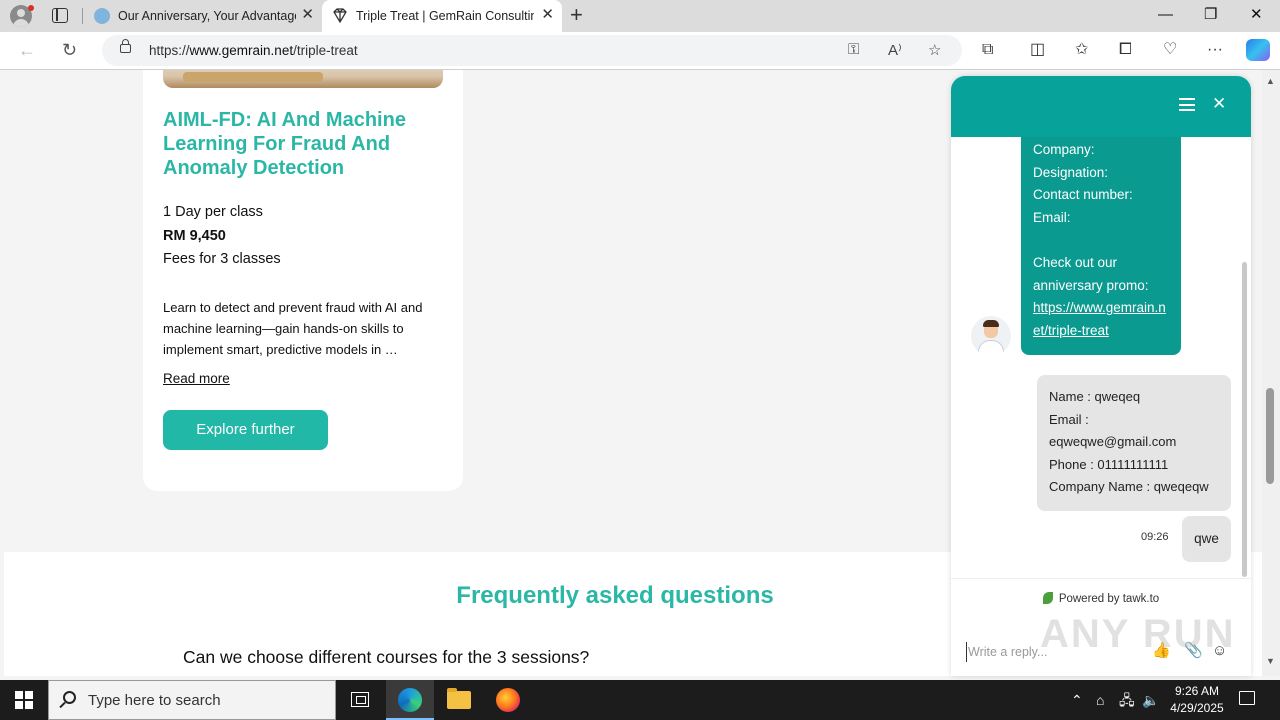  Describe the element at coordinates (1127, 700) in the screenshot. I see `network-icon: 🖧` at that location.